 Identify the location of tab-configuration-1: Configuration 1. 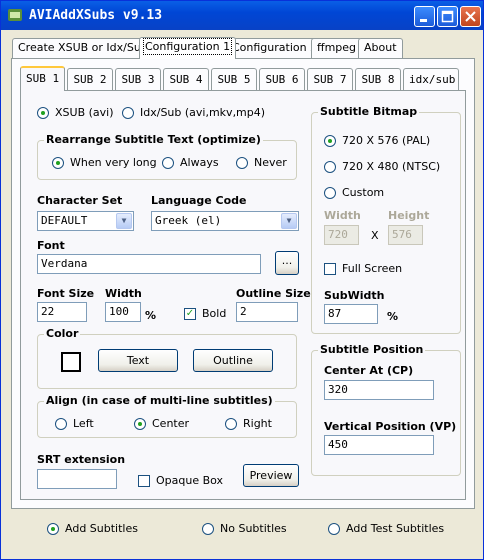
(188, 48).